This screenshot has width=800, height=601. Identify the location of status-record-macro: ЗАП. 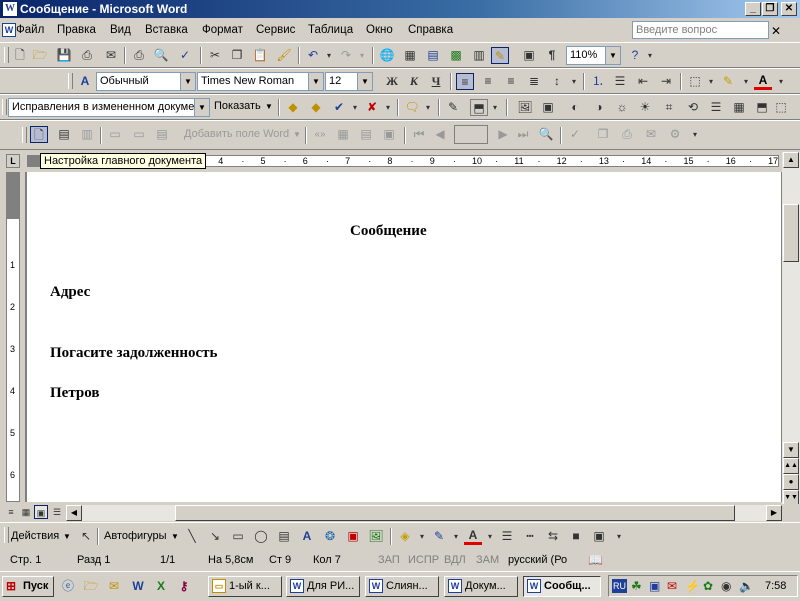
(389, 560).